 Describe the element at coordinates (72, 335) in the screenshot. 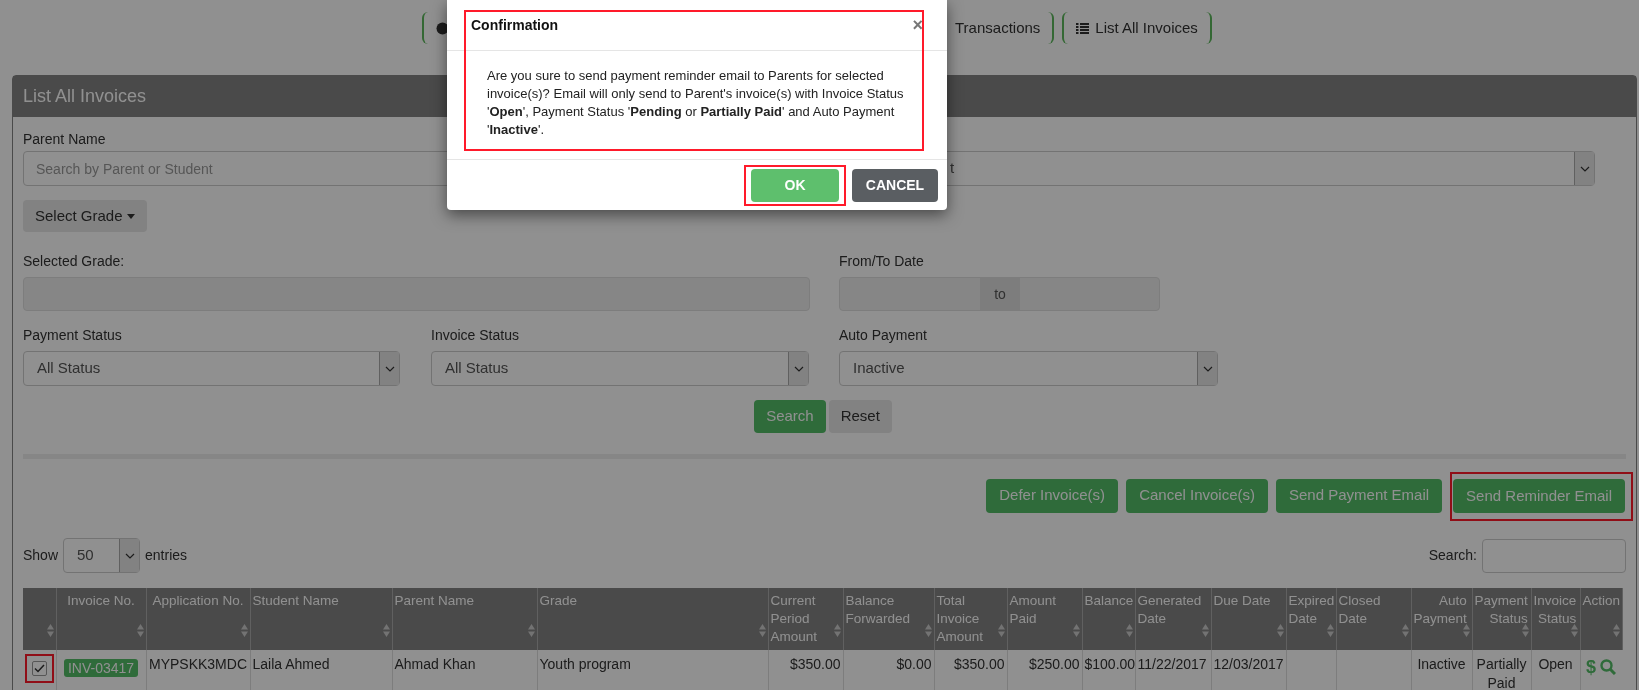

I see `field-label: Payment Status` at that location.